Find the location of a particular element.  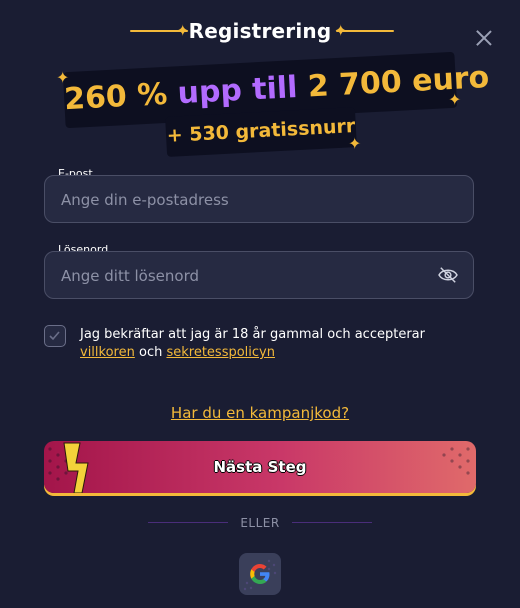

page-title: Registrering is located at coordinates (260, 31).